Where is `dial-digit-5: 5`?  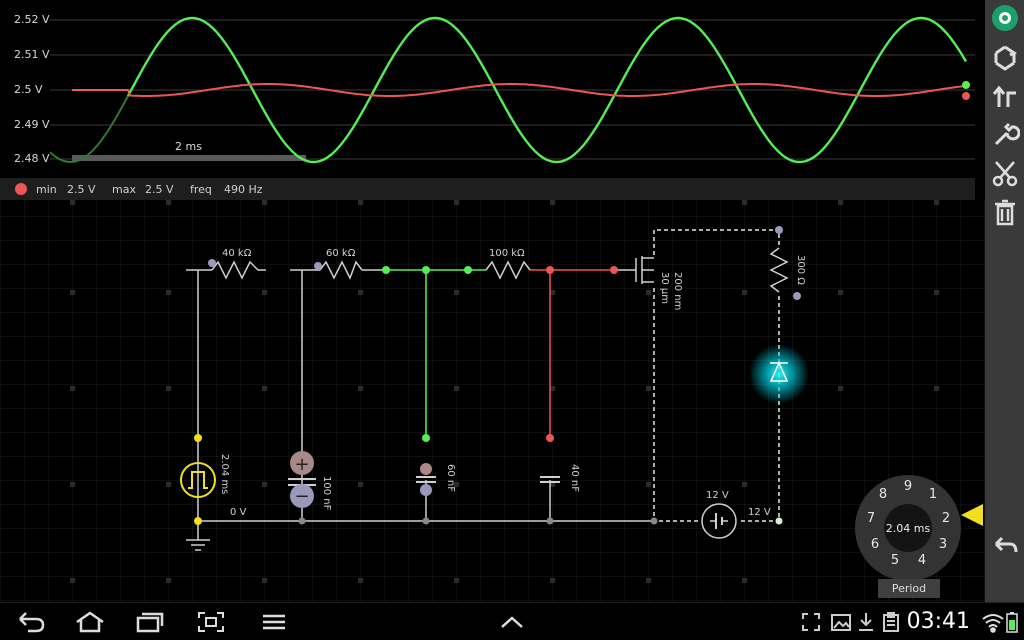 dial-digit-5: 5 is located at coordinates (895, 560).